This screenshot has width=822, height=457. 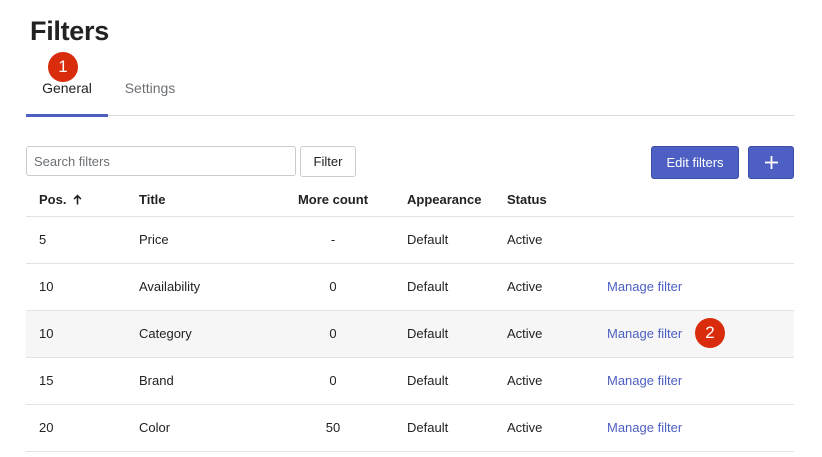 What do you see at coordinates (710, 333) in the screenshot?
I see `step-badge-2: 2` at bounding box center [710, 333].